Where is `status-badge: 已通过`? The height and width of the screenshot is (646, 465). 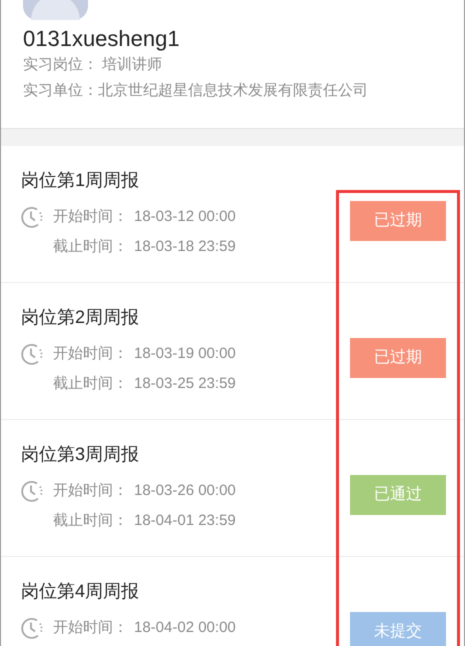 status-badge: 已通过 is located at coordinates (398, 495).